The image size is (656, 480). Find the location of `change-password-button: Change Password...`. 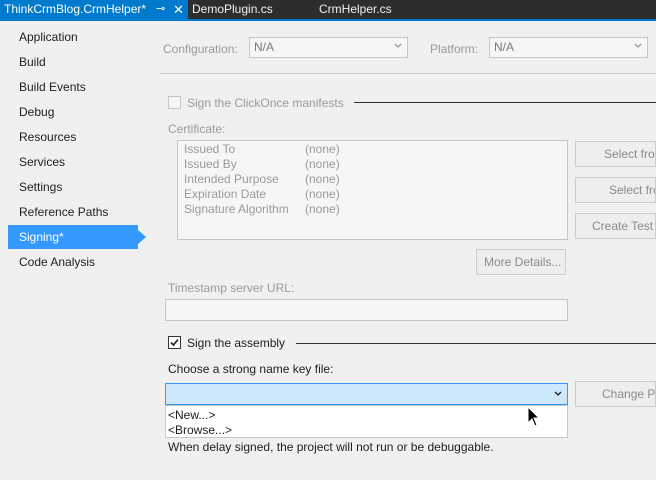

change-password-button: Change Password... is located at coordinates (615, 394).